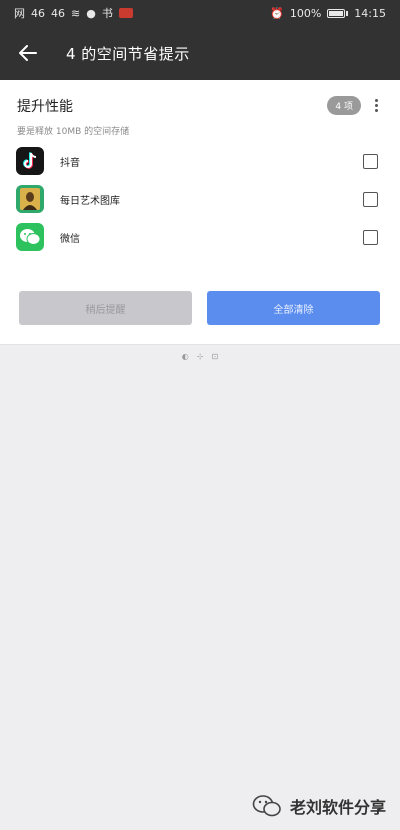 The width and height of the screenshot is (400, 830). I want to click on battery-icon, so click(338, 13).